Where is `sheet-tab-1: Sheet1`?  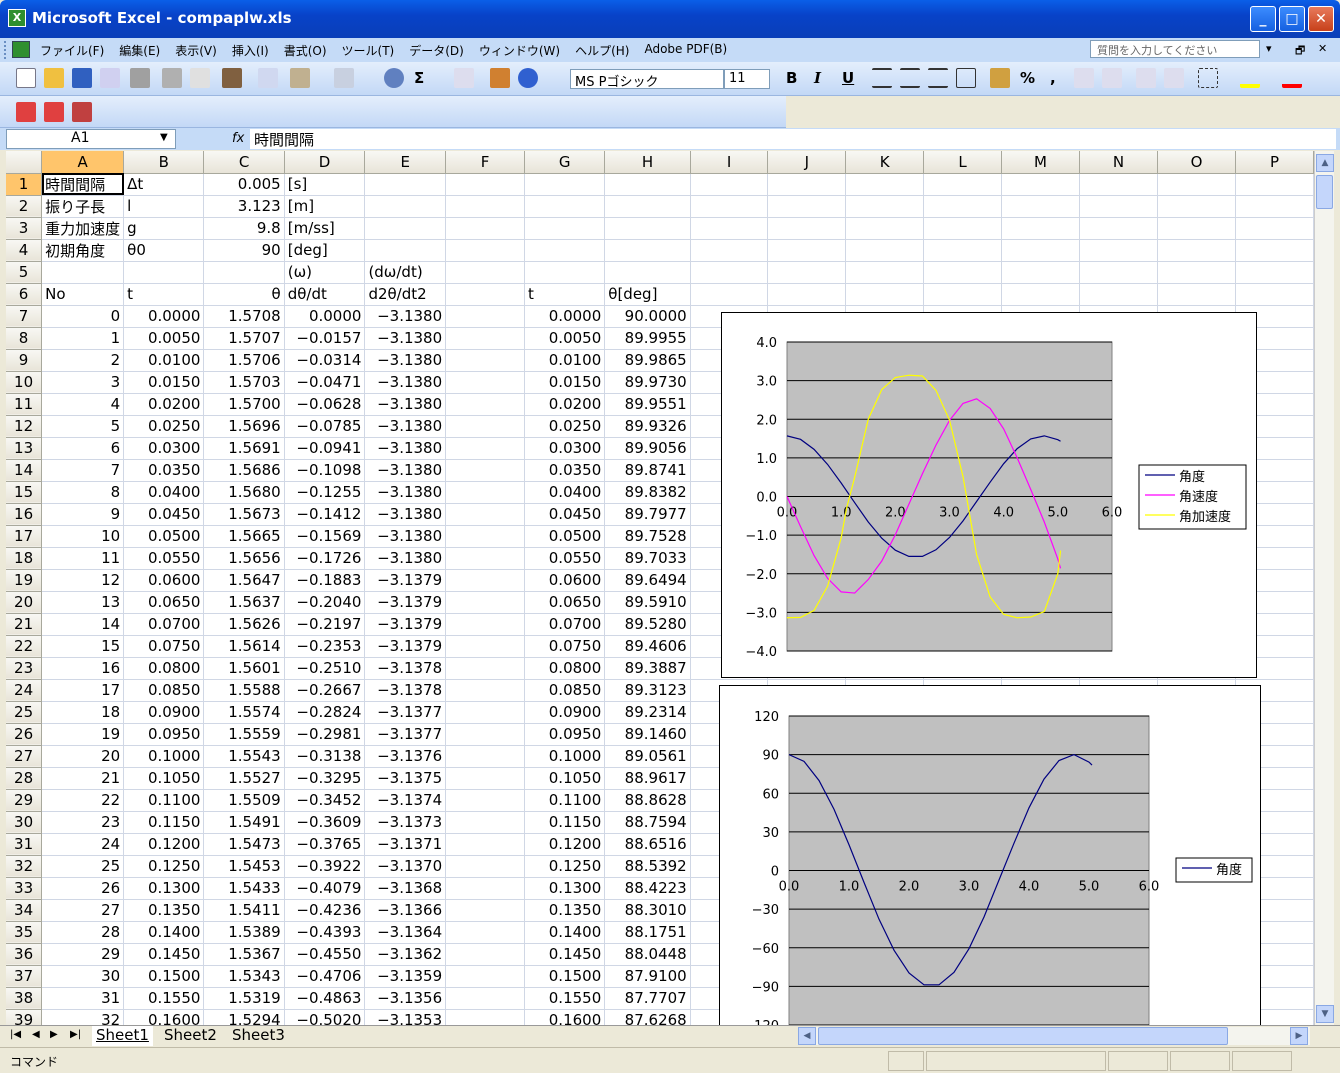 sheet-tab-1: Sheet1 is located at coordinates (122, 1036).